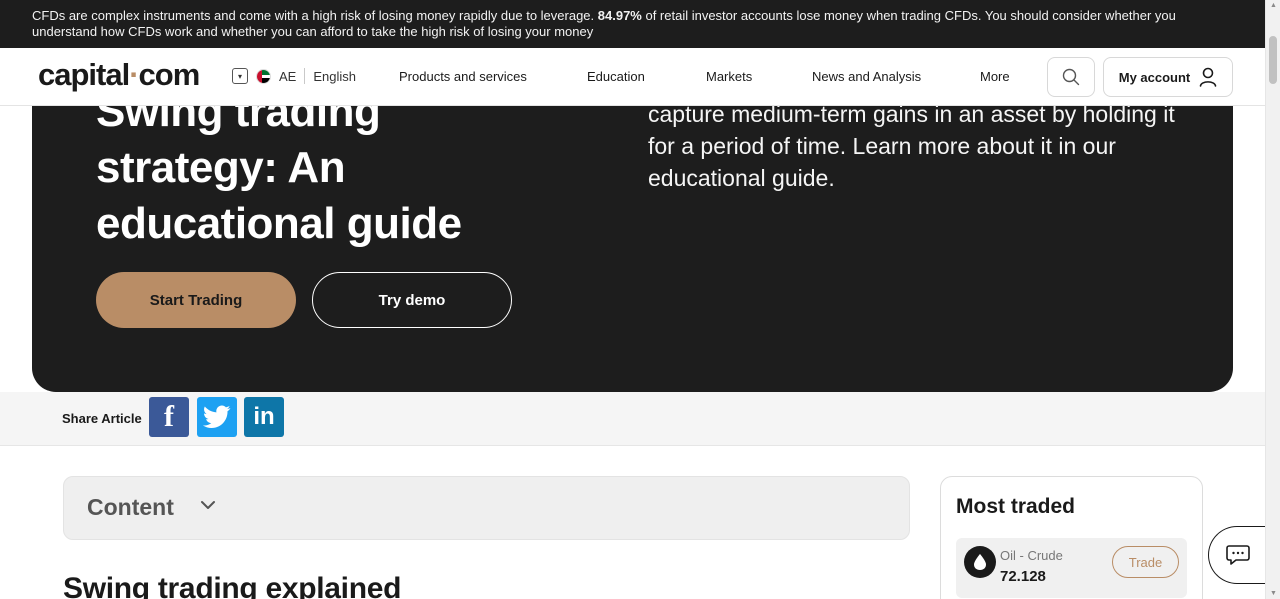  I want to click on most-traded-panel: Most traded Oil - Crude 72.128 Trade, so click(1071, 537).